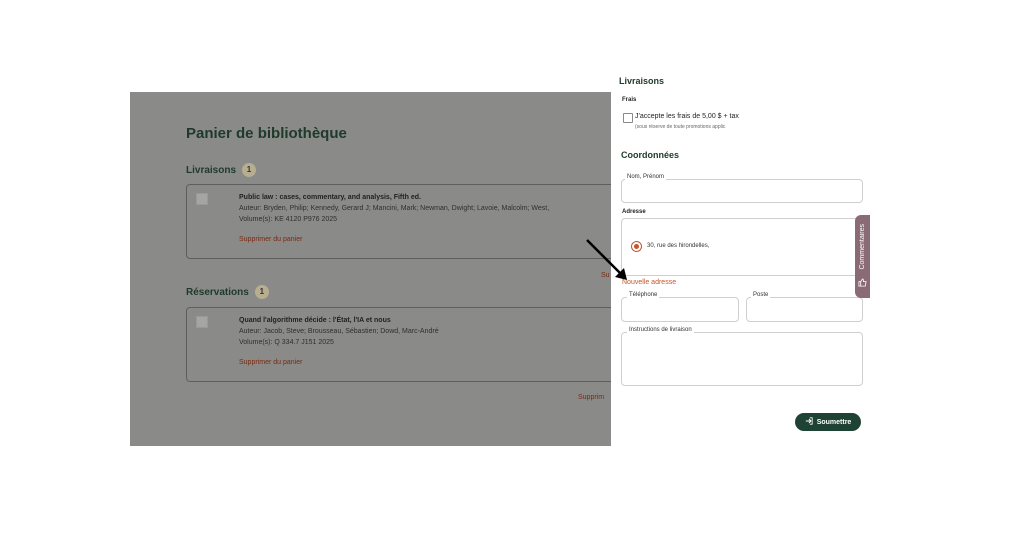  Describe the element at coordinates (742, 359) in the screenshot. I see `delivery-instructions-field` at that location.